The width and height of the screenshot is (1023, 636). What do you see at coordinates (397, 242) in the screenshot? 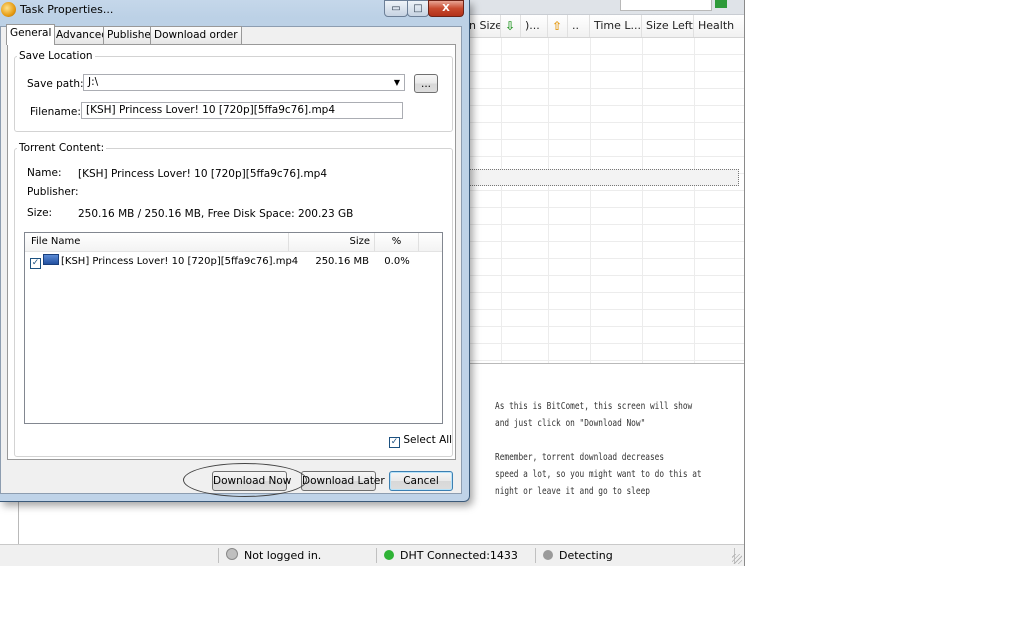
I see `file-percent-column-header: %` at bounding box center [397, 242].